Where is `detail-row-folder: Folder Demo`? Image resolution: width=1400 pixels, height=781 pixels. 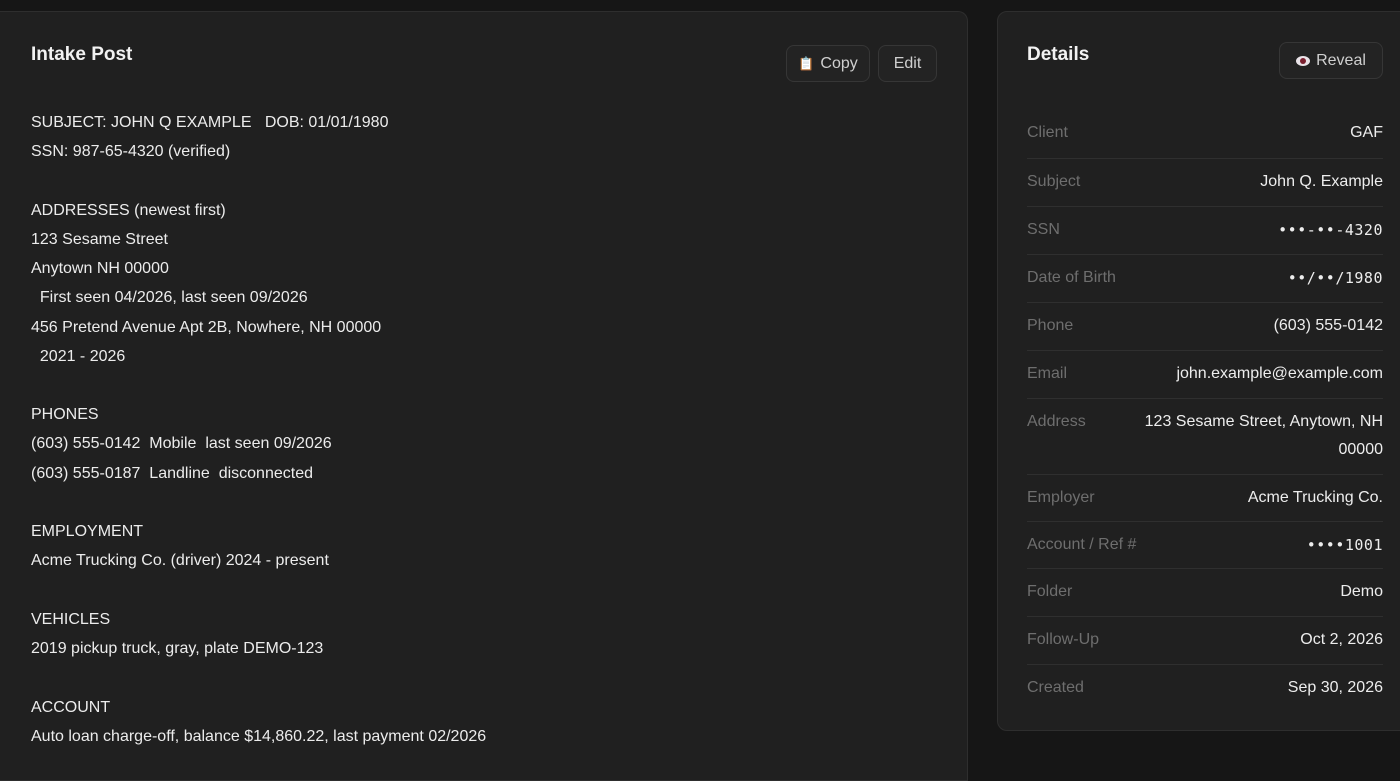
detail-row-folder: Folder Demo is located at coordinates (1205, 593).